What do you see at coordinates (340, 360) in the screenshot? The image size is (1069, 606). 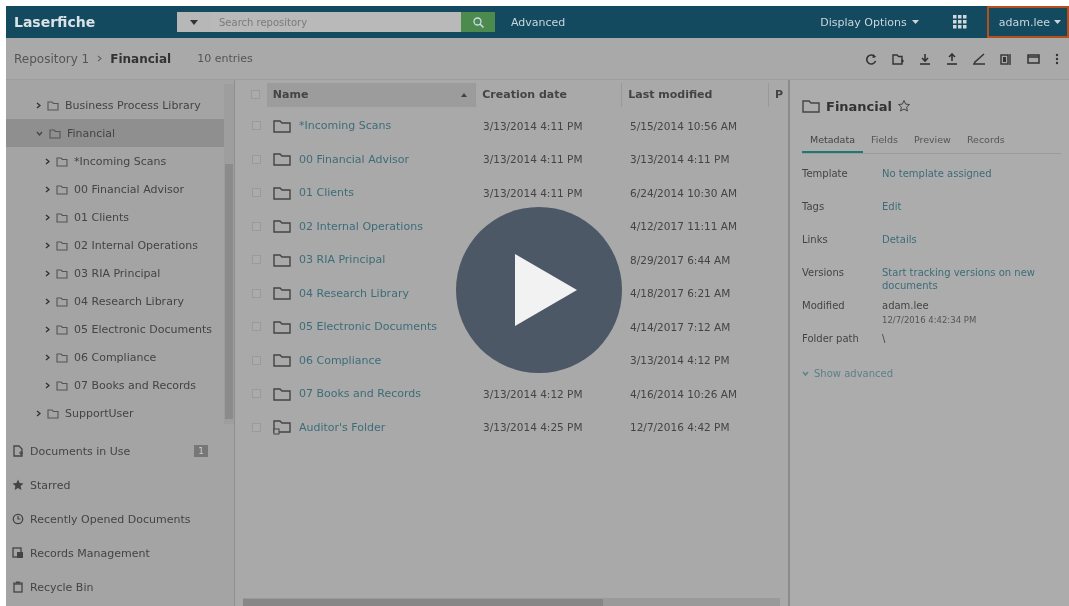 I see `folder-link: 06 Compliance` at bounding box center [340, 360].